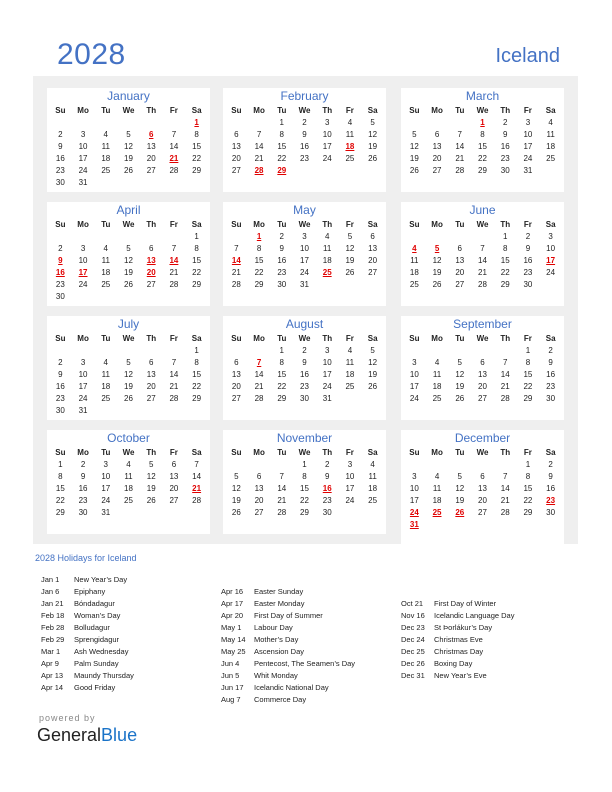 Image resolution: width=612 pixels, height=792 pixels. I want to click on day-cell: 28, so click(505, 398).